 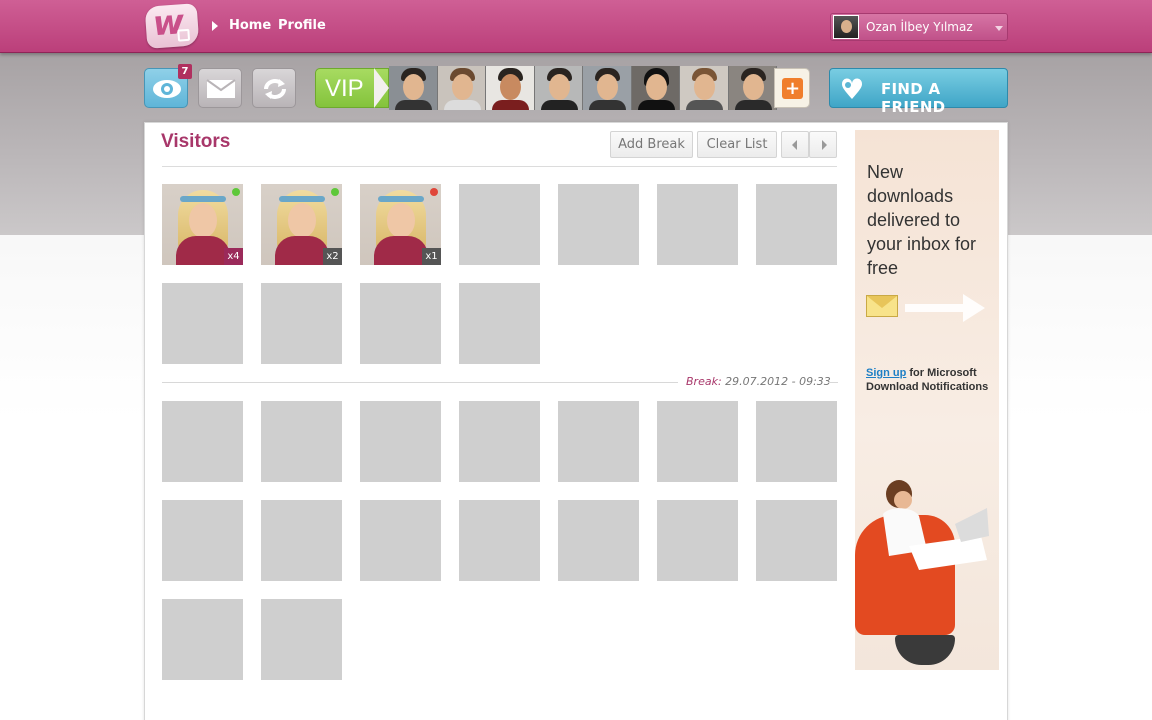 I want to click on plus-icon: +, so click(x=792, y=88).